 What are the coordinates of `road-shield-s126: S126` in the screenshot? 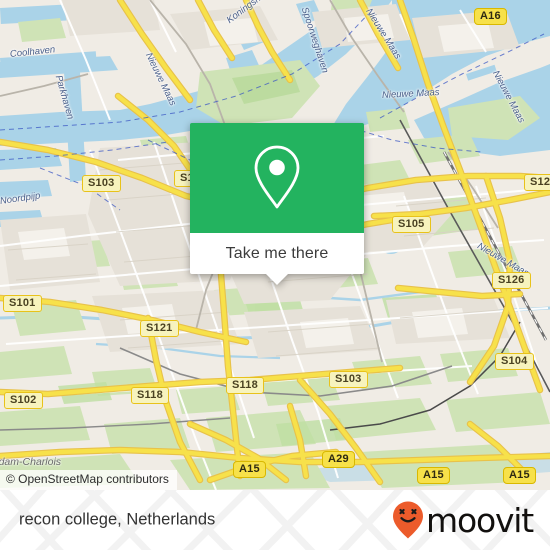 It's located at (511, 280).